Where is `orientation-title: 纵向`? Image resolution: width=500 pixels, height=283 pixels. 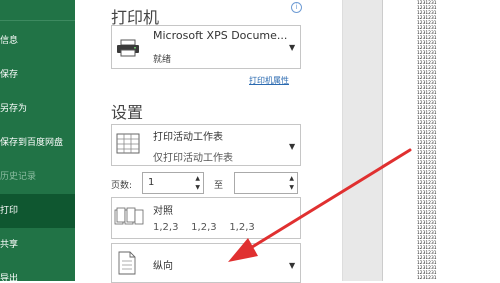 orientation-title: 纵向 is located at coordinates (163, 266).